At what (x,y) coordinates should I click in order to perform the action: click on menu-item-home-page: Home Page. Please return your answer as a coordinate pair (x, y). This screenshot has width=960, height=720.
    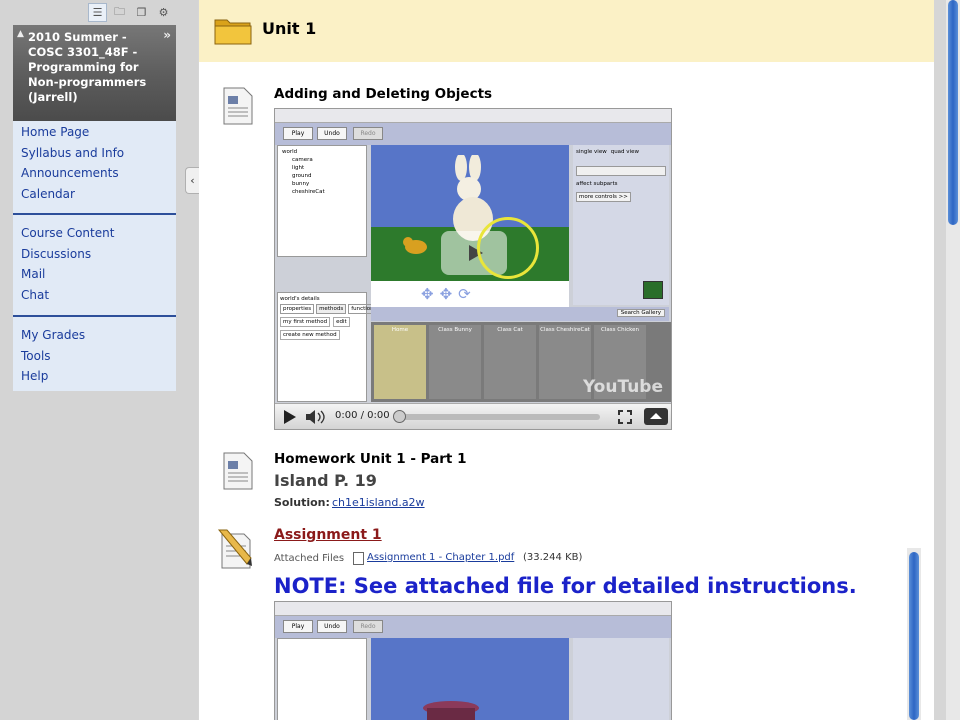
    Looking at the image, I should click on (94, 132).